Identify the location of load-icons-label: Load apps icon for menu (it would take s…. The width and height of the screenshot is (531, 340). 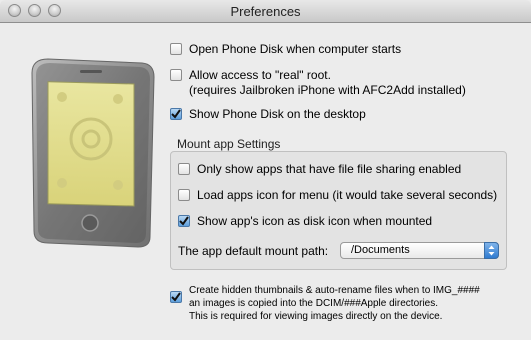
(347, 195).